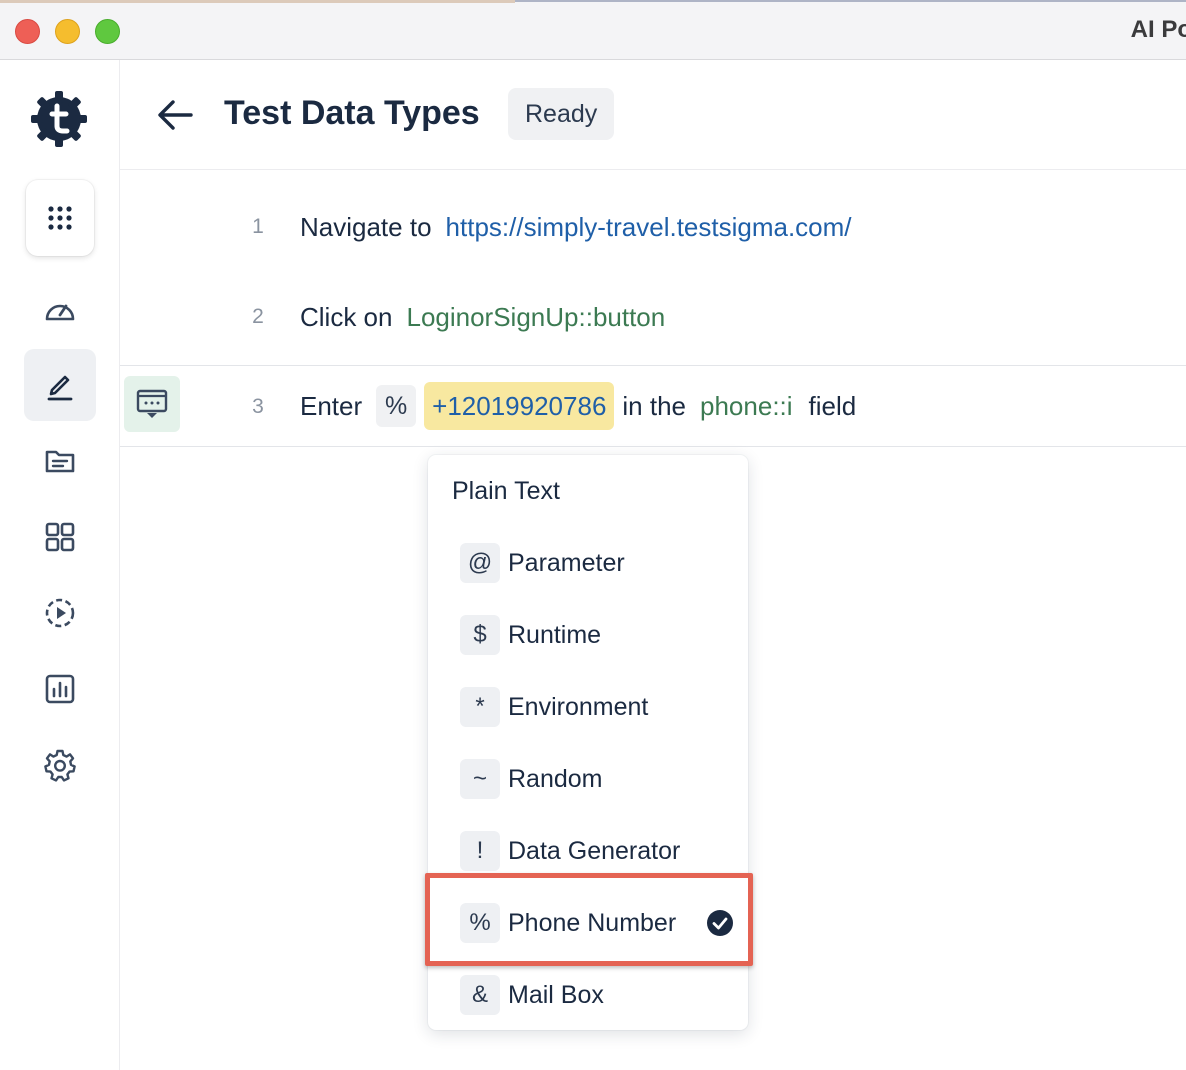 This screenshot has height=1070, width=1186. Describe the element at coordinates (578, 706) in the screenshot. I see `dropdown-item-label: Environment` at that location.